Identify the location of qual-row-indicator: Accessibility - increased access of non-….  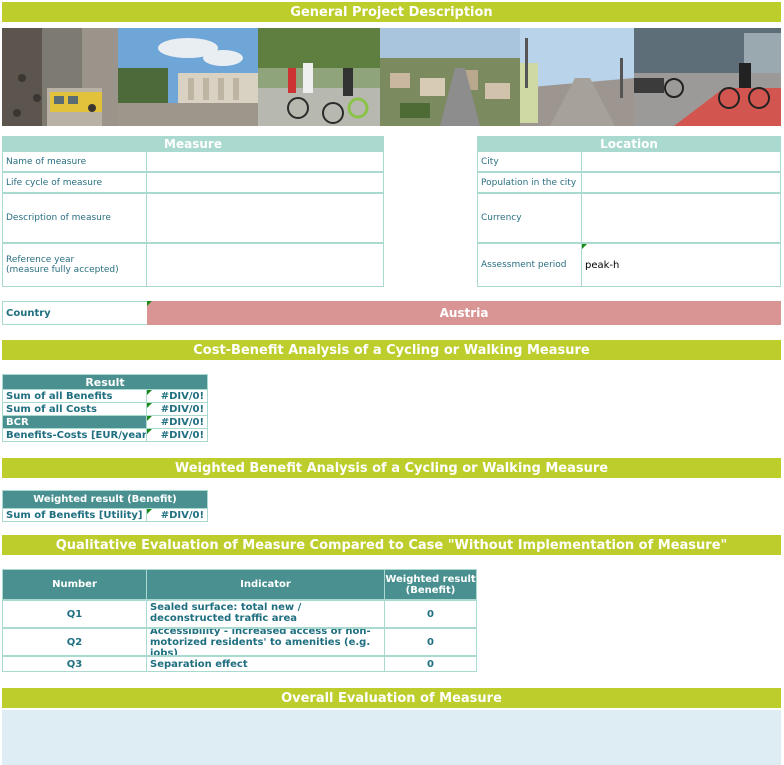
(265, 642).